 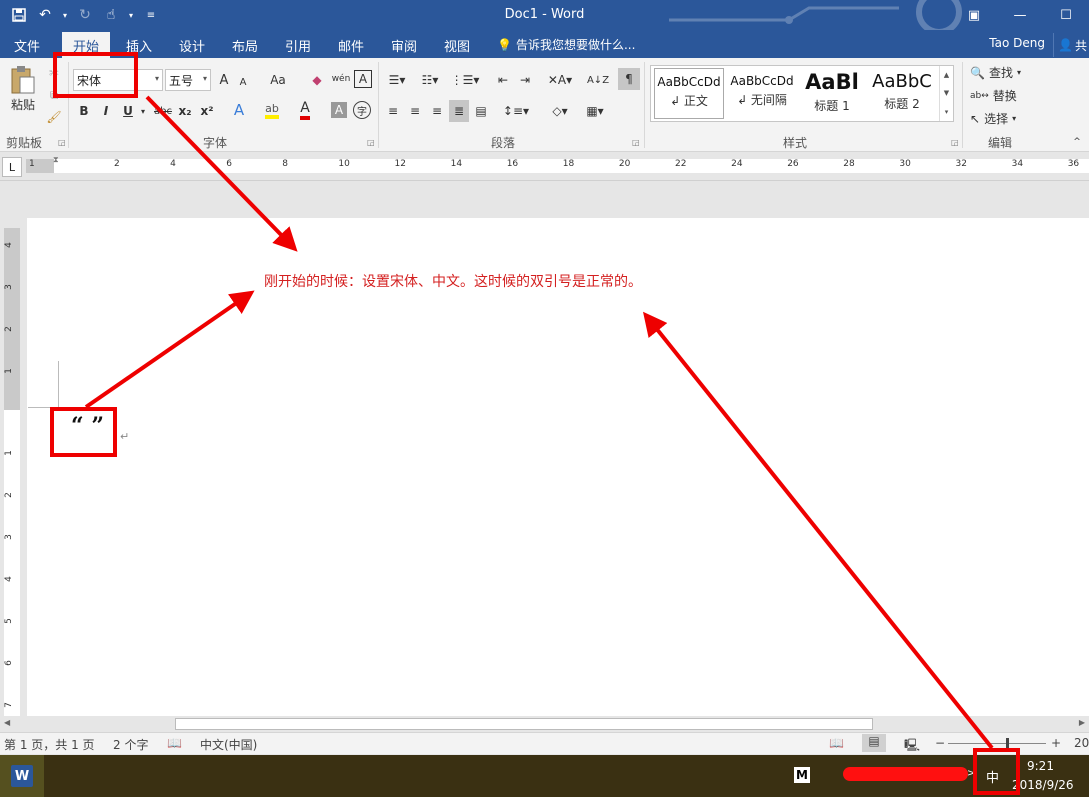 I want to click on align-center-icon: ≡, so click(x=415, y=111).